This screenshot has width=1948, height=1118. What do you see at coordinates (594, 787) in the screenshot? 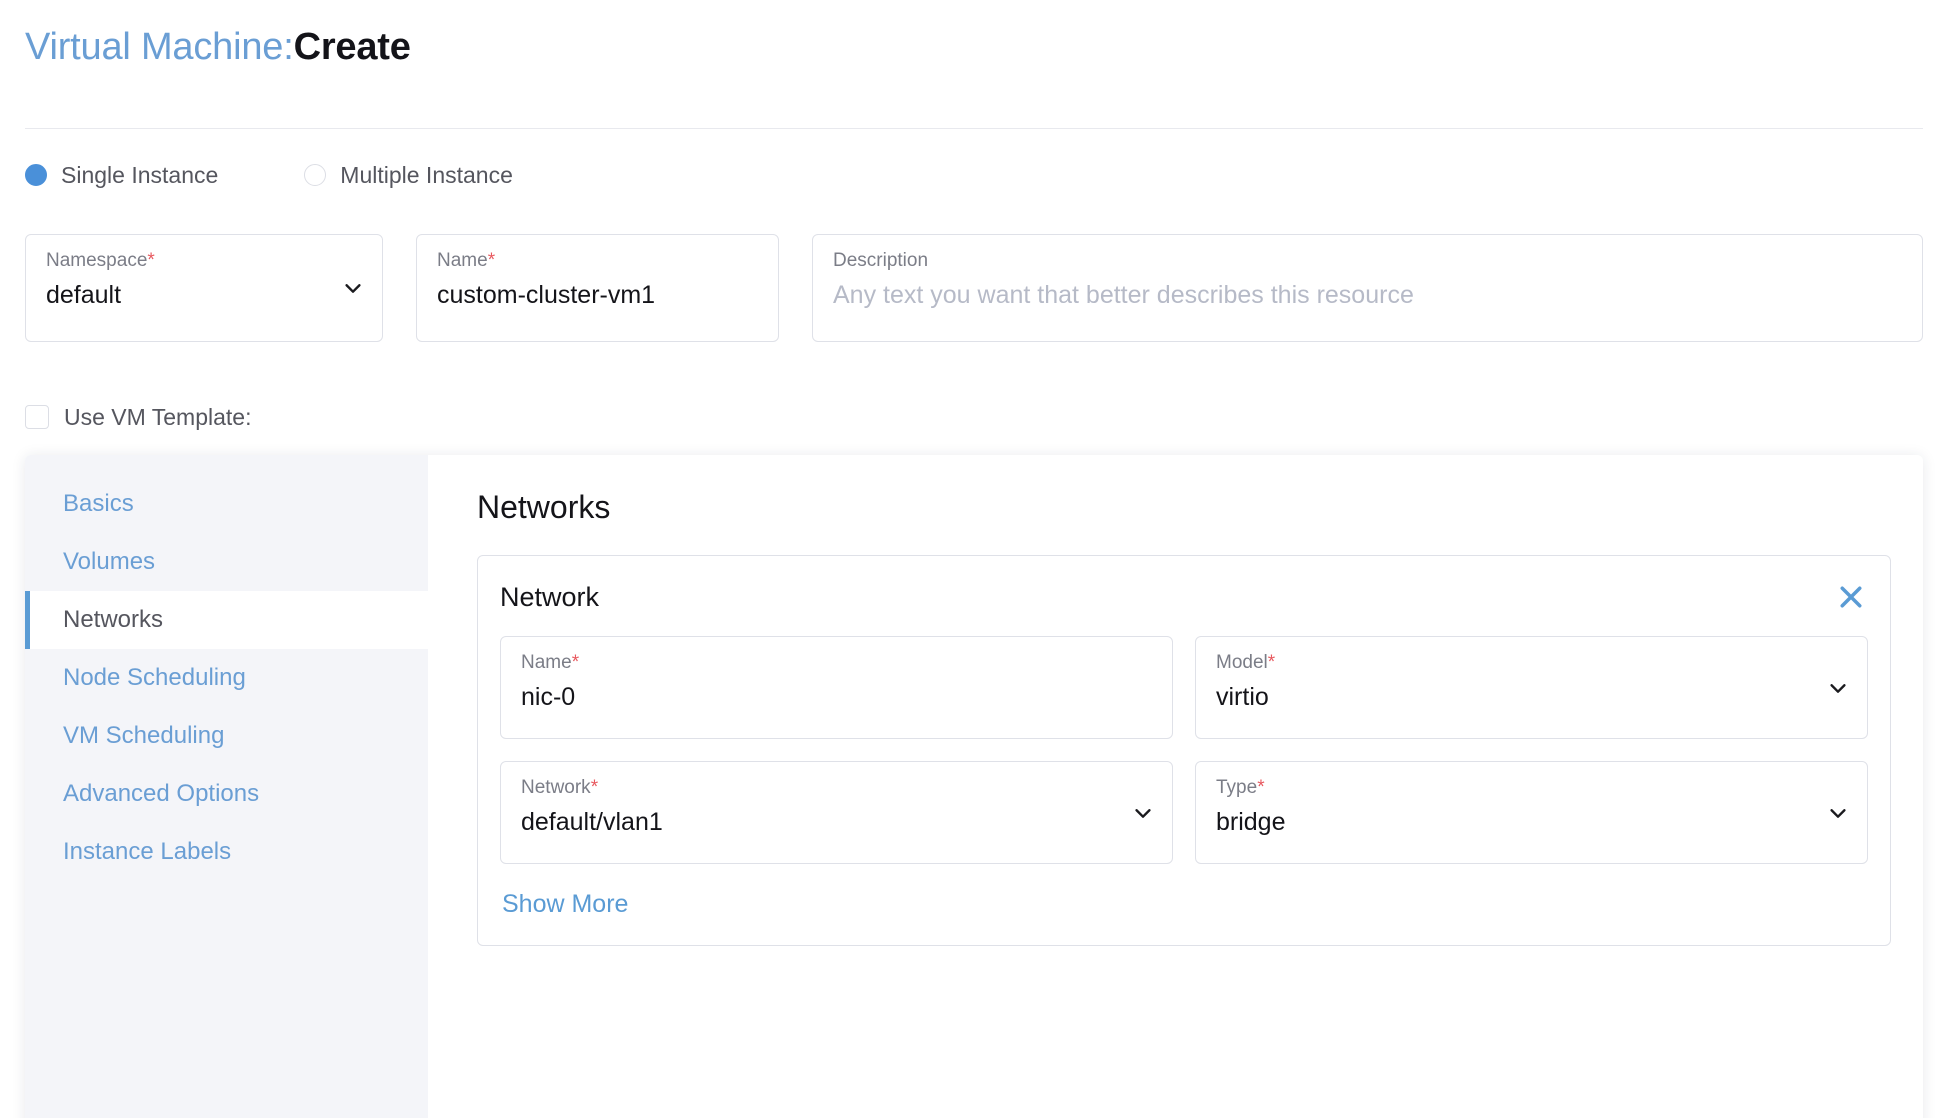
I see `network-network-required-marker: *` at bounding box center [594, 787].